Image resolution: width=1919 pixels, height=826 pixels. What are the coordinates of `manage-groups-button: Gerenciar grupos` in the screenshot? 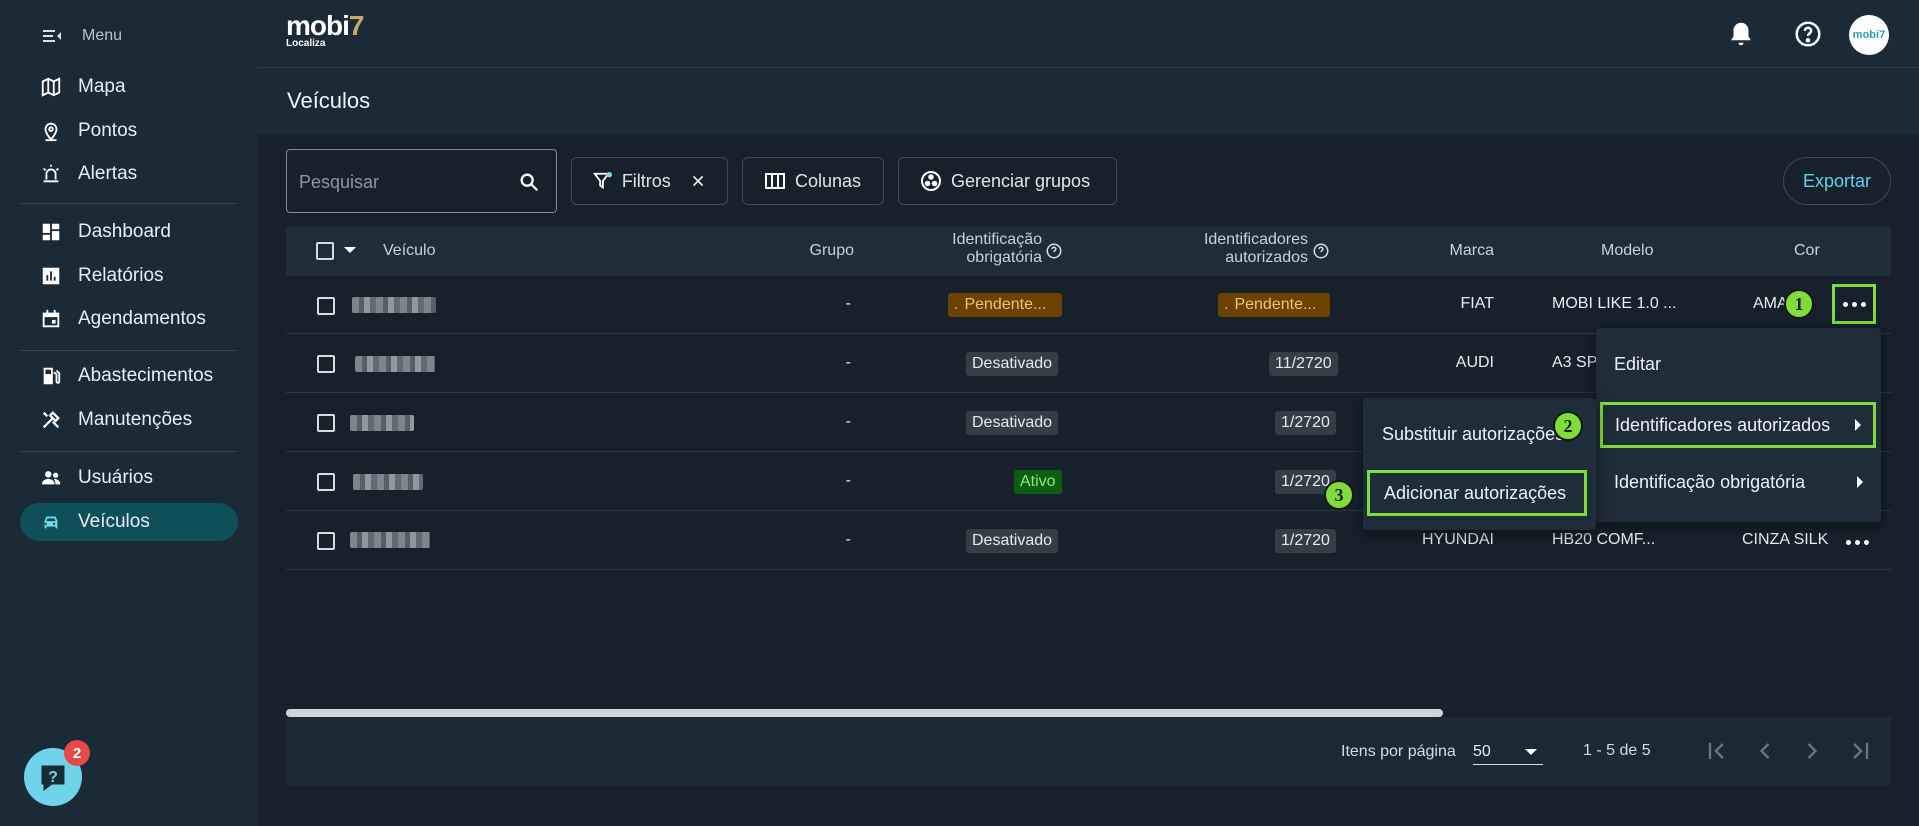 It's located at (1007, 181).